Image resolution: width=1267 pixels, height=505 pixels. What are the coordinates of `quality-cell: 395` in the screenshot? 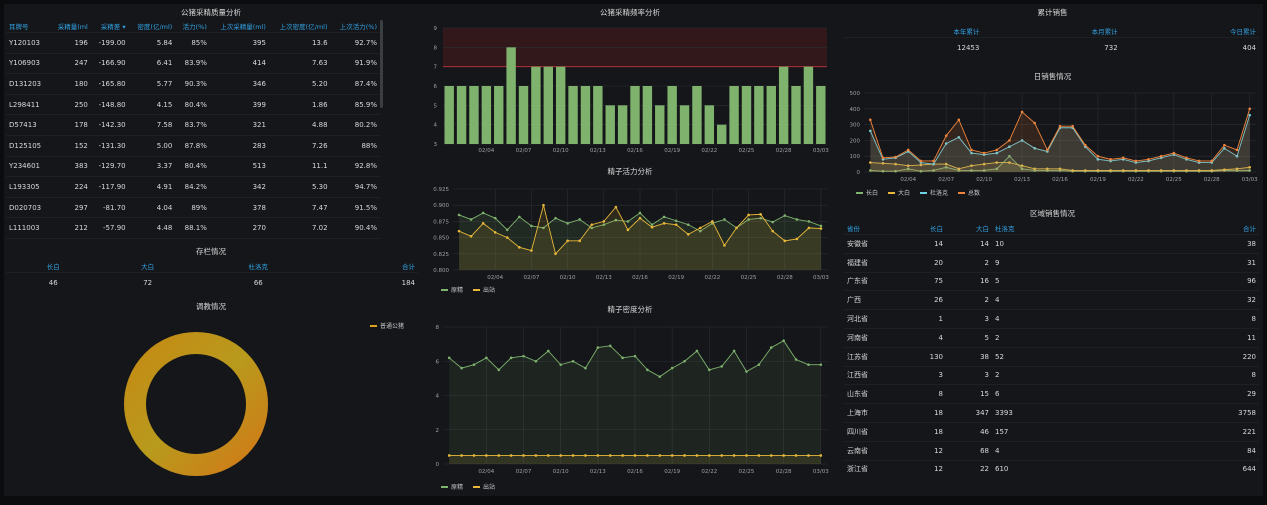 It's located at (239, 43).